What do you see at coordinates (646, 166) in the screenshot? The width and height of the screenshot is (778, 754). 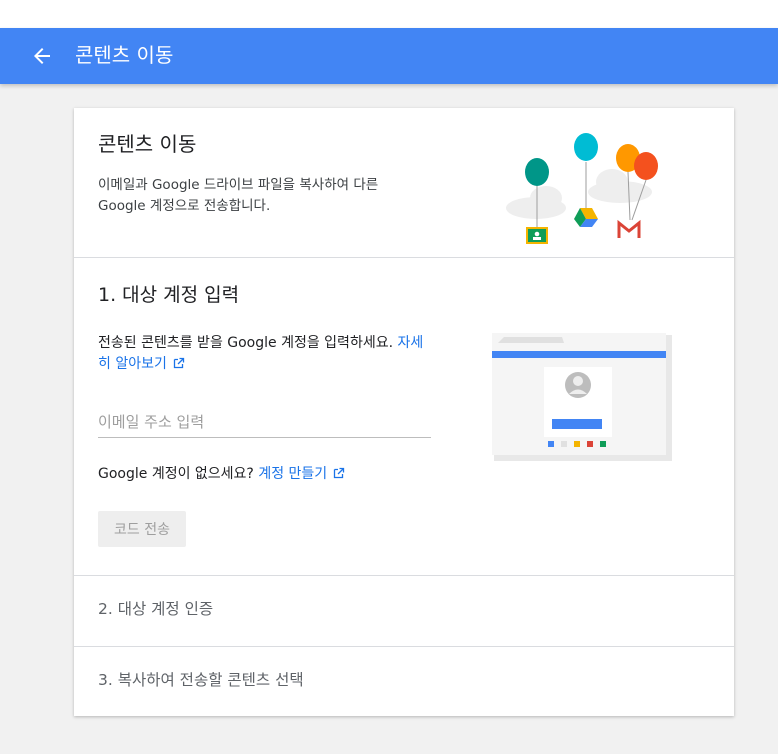 I see `balloon-red` at bounding box center [646, 166].